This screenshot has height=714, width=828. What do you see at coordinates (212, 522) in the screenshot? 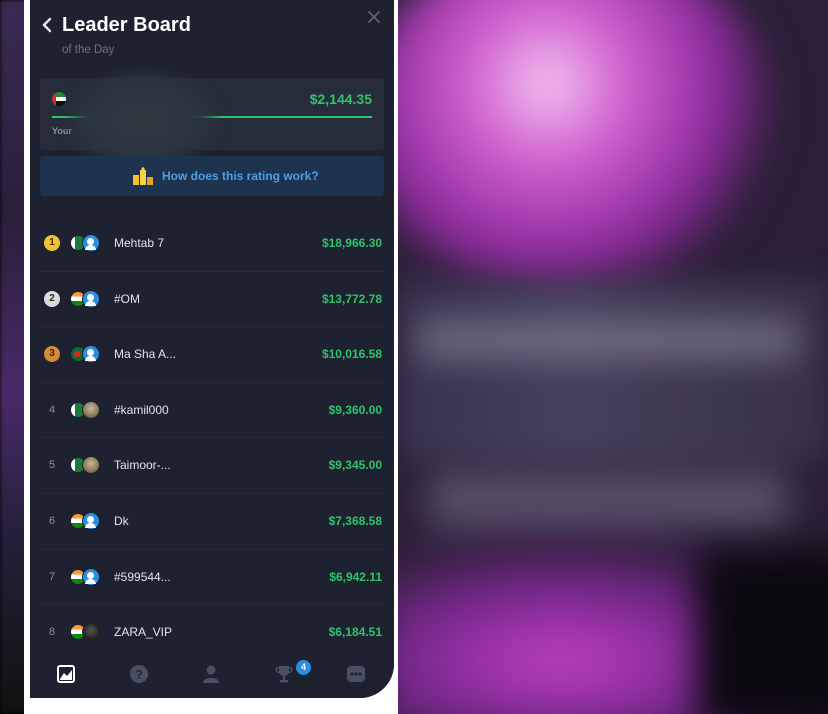
I see `table-row: 6 Dk $7,368.58` at bounding box center [212, 522].